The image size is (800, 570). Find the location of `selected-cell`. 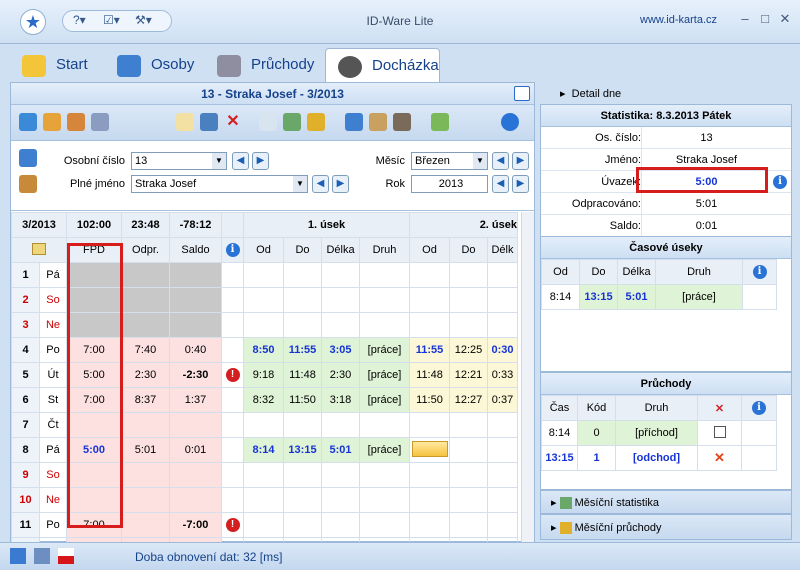

selected-cell is located at coordinates (429, 448).